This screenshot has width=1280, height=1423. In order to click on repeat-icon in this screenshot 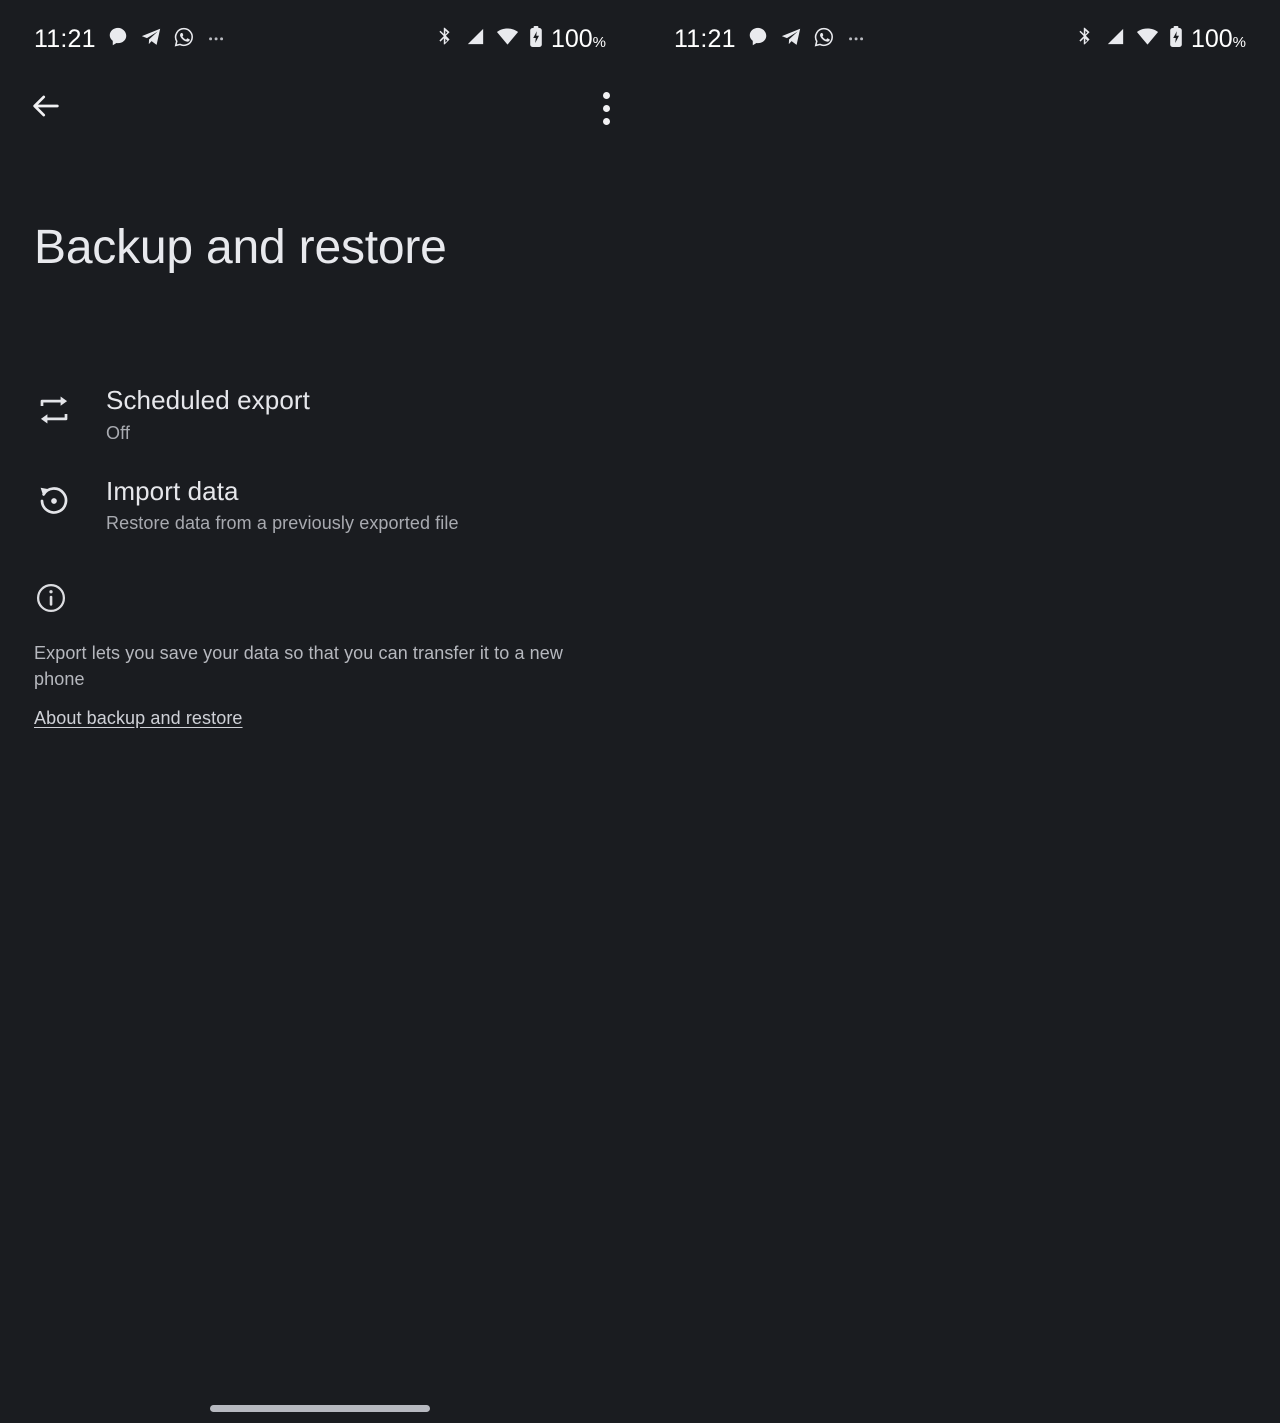, I will do `click(54, 410)`.